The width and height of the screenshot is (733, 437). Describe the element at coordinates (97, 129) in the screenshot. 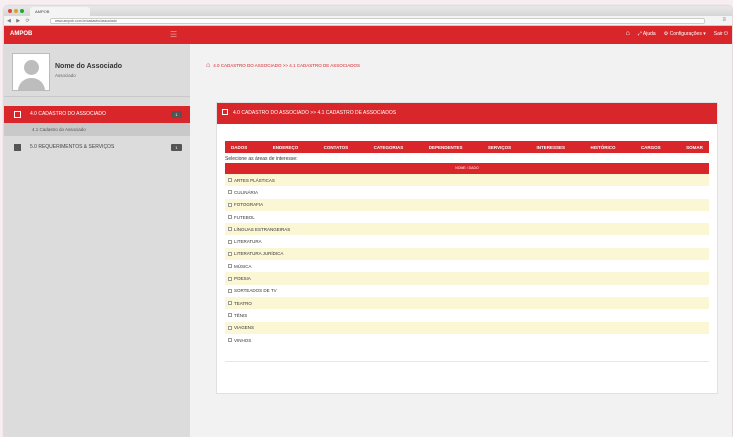

I see `sidebar-subitem-cadastro-associado: 4.1 Cadastro do Associado` at that location.